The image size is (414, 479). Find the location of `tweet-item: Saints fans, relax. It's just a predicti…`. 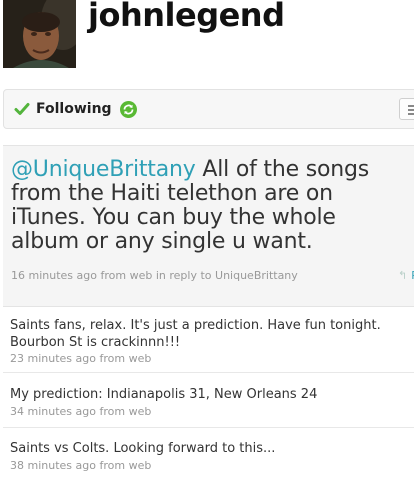

tweet-item: Saints fans, relax. It's just a predicti… is located at coordinates (208, 340).